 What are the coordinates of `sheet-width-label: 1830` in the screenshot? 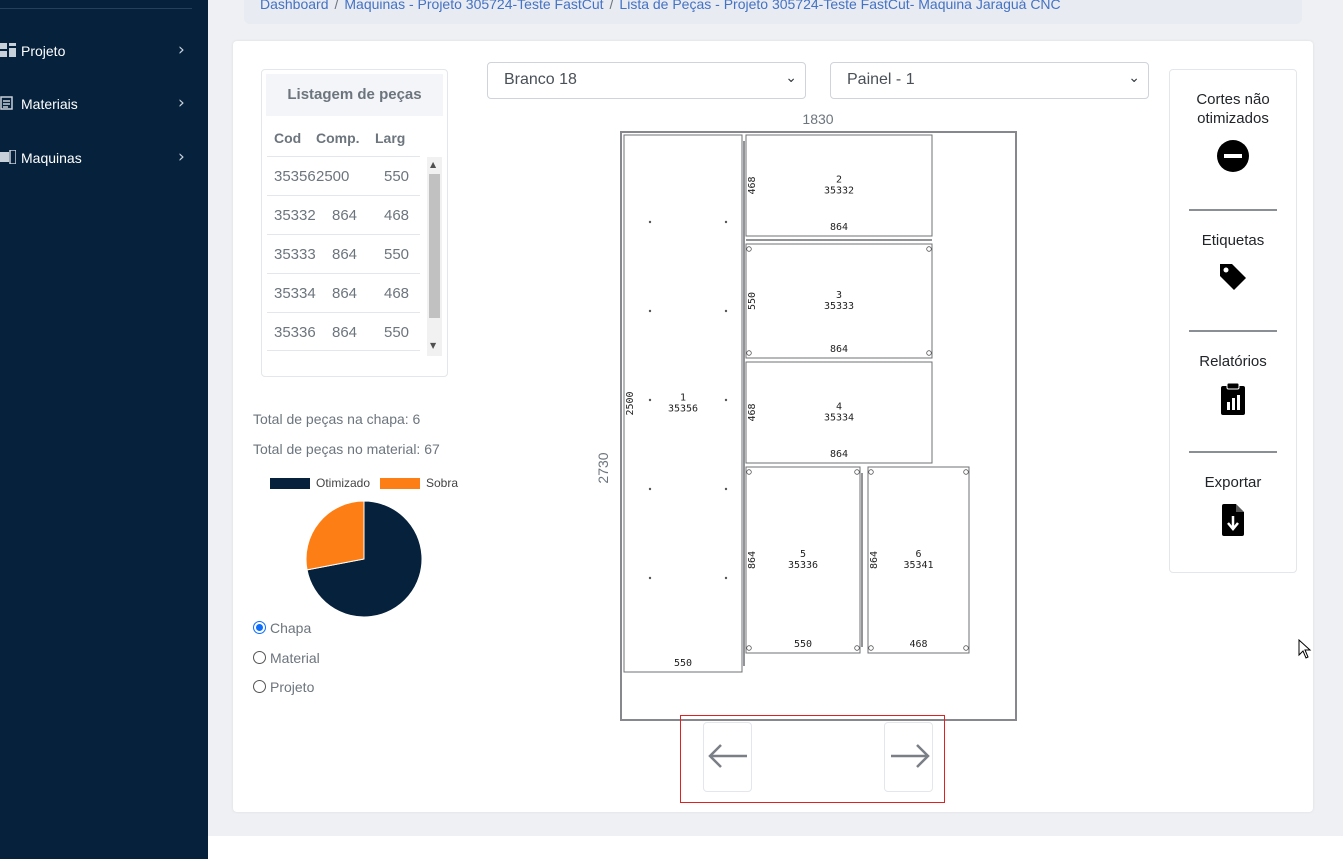 It's located at (817, 119).